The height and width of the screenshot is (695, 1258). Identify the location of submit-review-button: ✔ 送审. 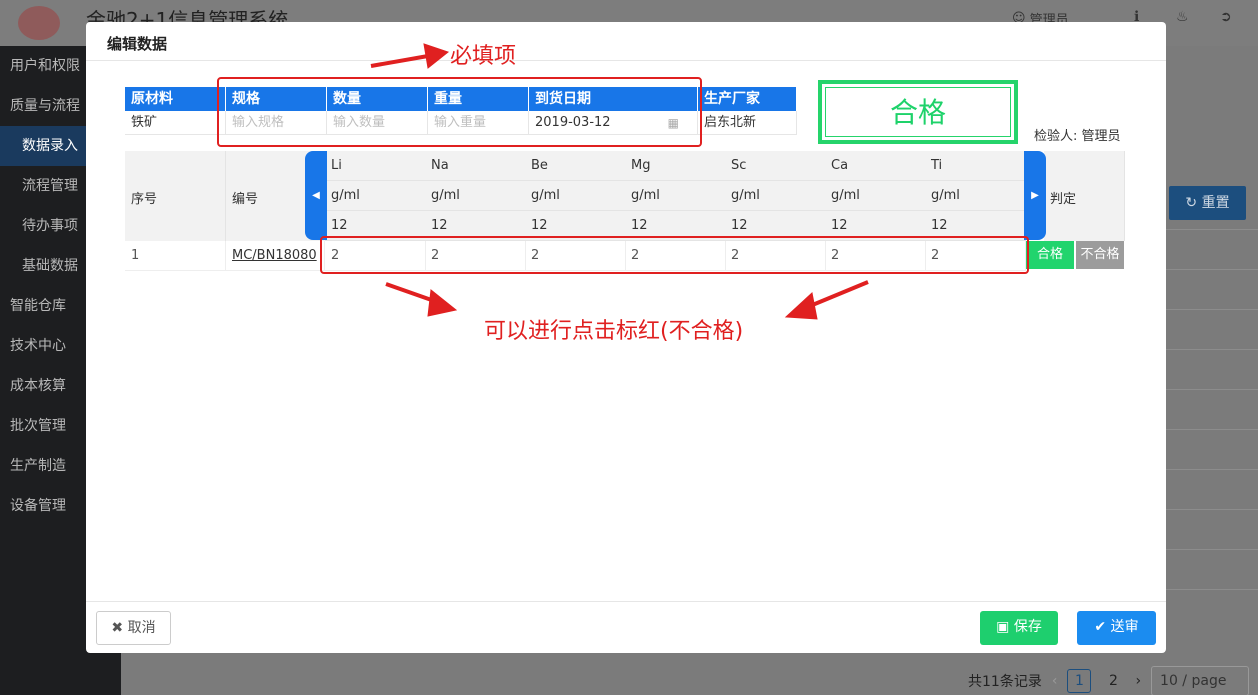
(1116, 628).